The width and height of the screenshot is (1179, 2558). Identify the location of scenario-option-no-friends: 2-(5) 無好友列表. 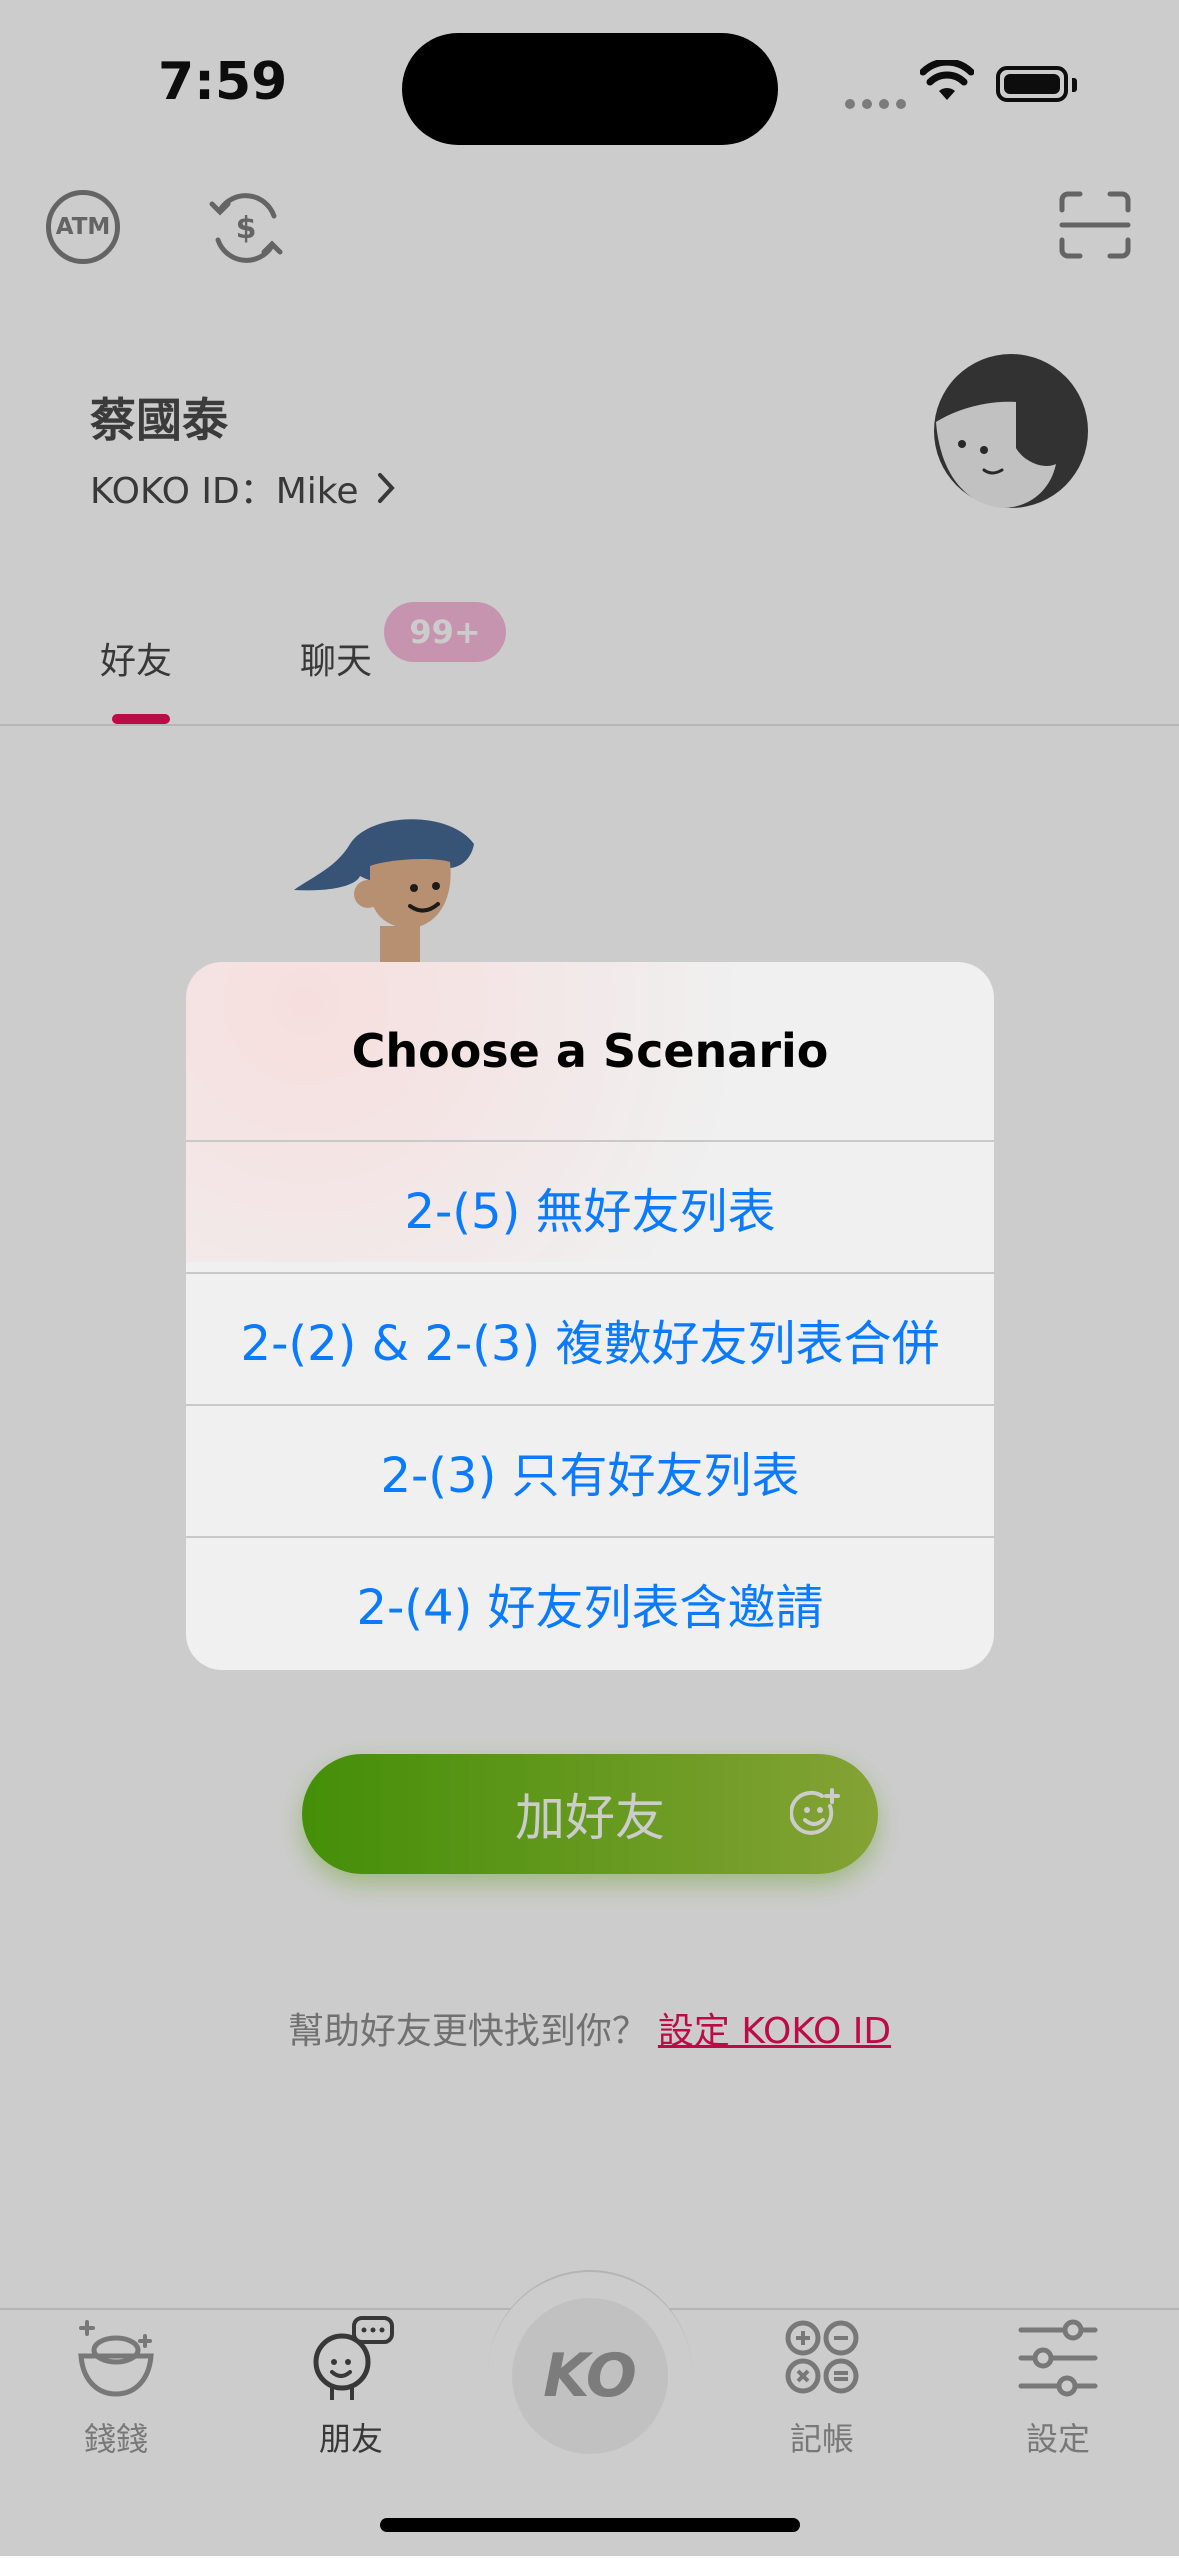
(590, 1206).